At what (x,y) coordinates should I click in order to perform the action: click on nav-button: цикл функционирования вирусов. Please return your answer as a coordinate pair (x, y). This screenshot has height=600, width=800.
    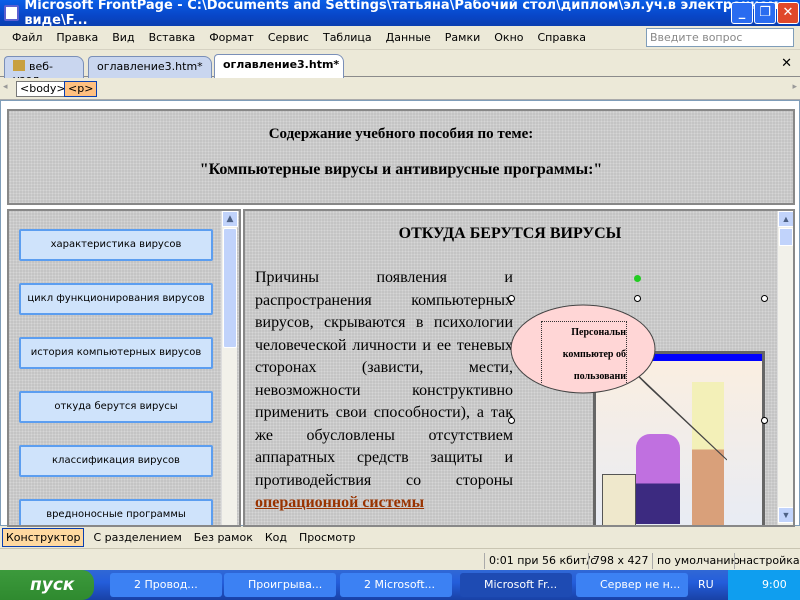
    Looking at the image, I should click on (116, 299).